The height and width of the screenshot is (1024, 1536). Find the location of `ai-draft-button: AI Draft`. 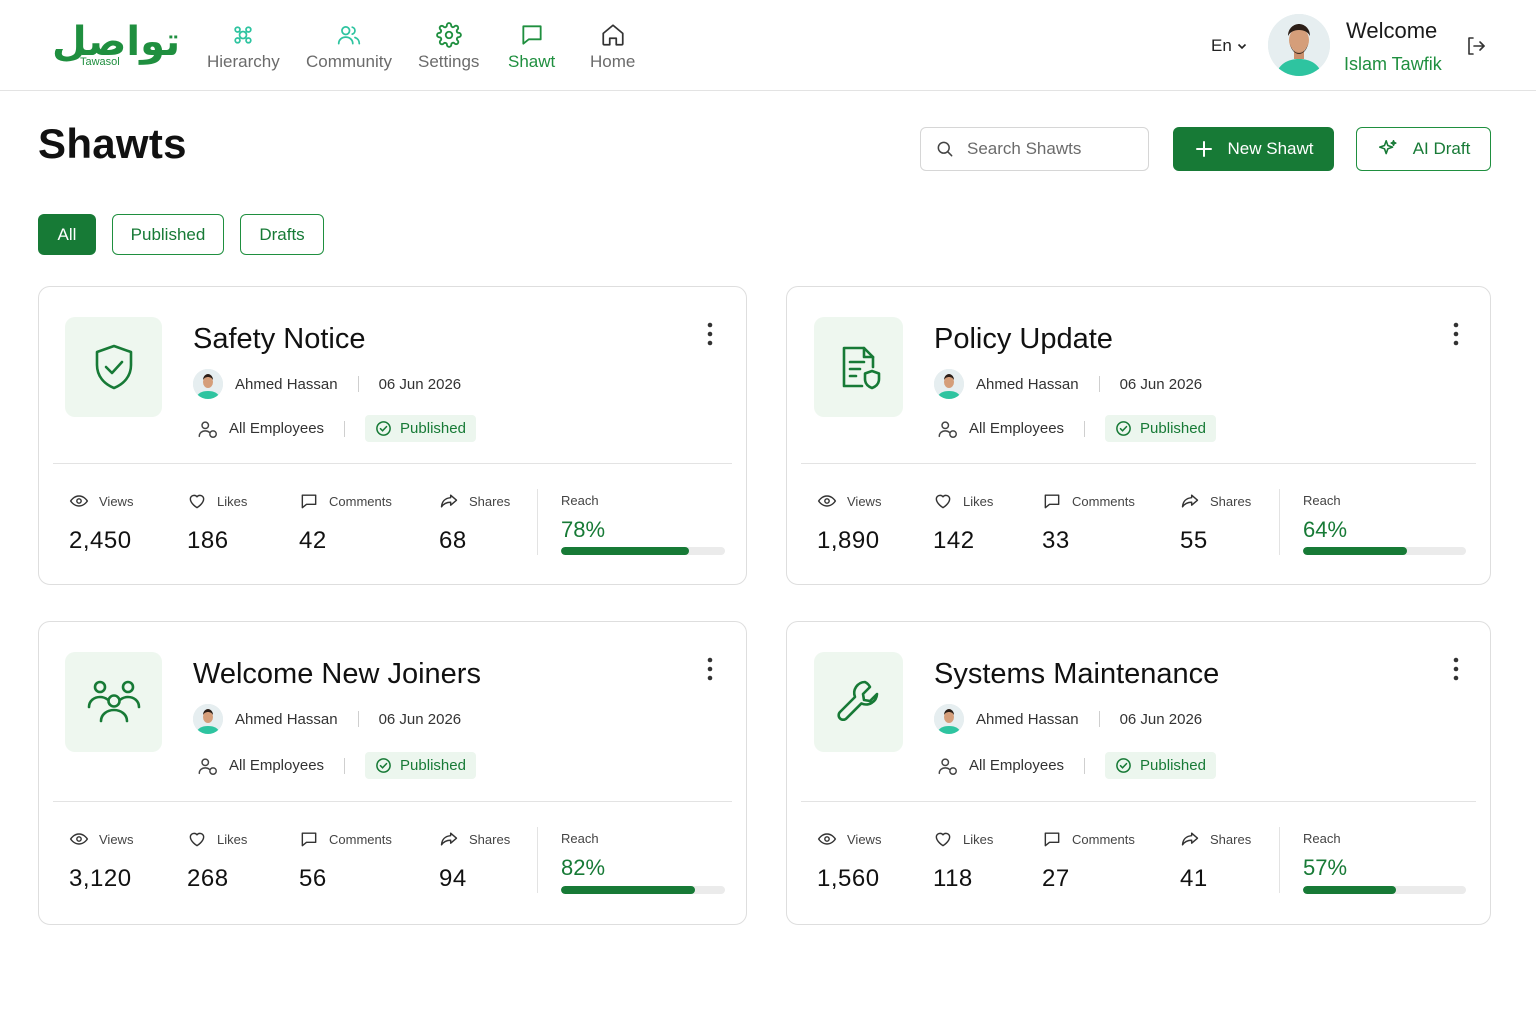

ai-draft-button: AI Draft is located at coordinates (1423, 149).